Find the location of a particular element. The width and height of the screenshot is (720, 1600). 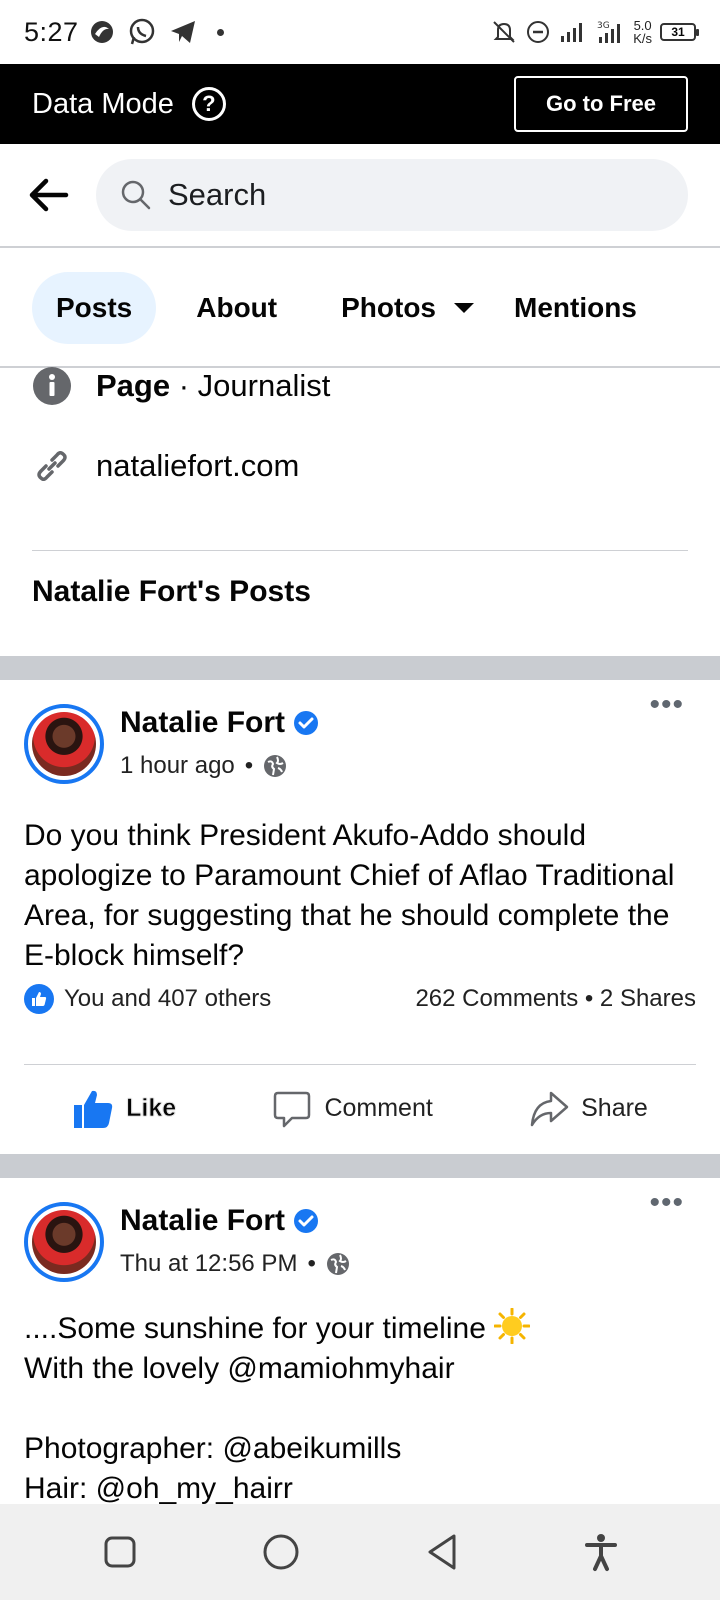

search-header: Search is located at coordinates (360, 196).